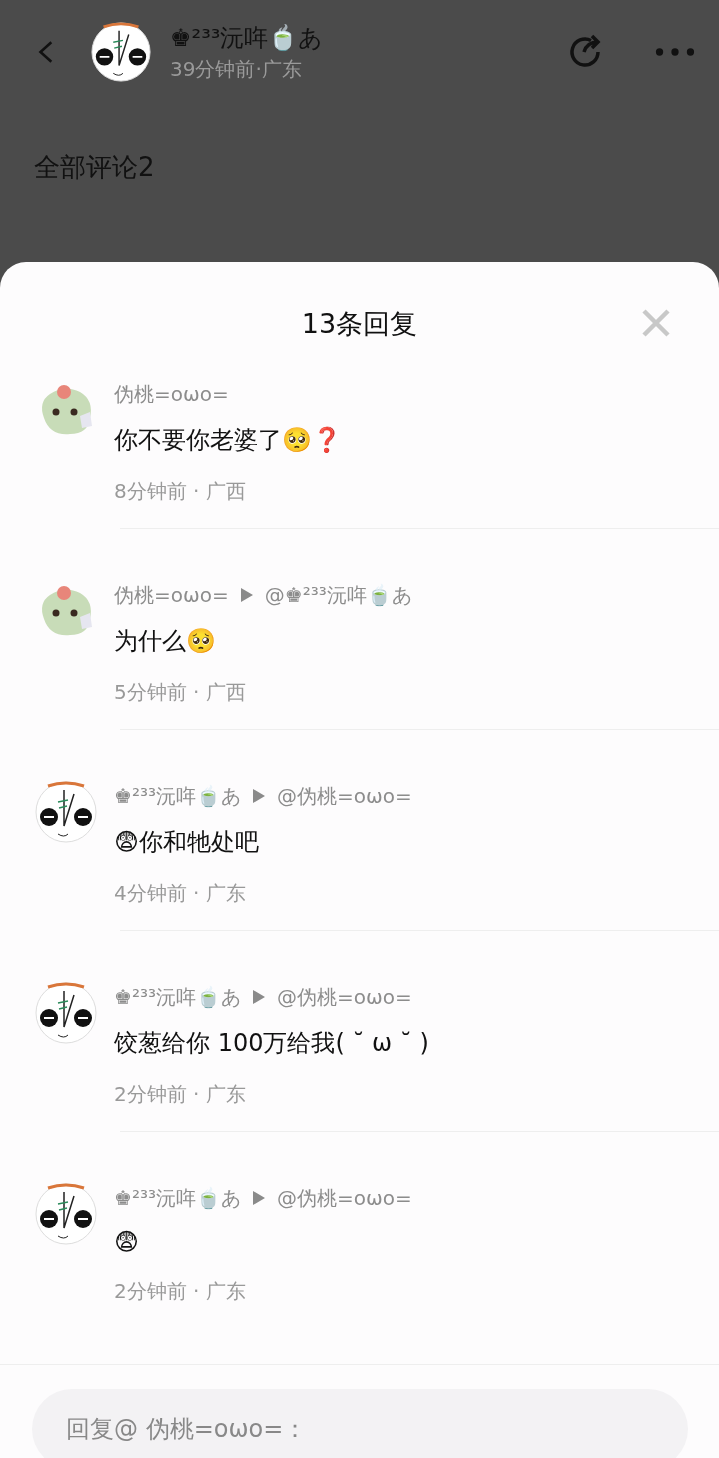  Describe the element at coordinates (656, 323) in the screenshot. I see `close-icon` at that location.